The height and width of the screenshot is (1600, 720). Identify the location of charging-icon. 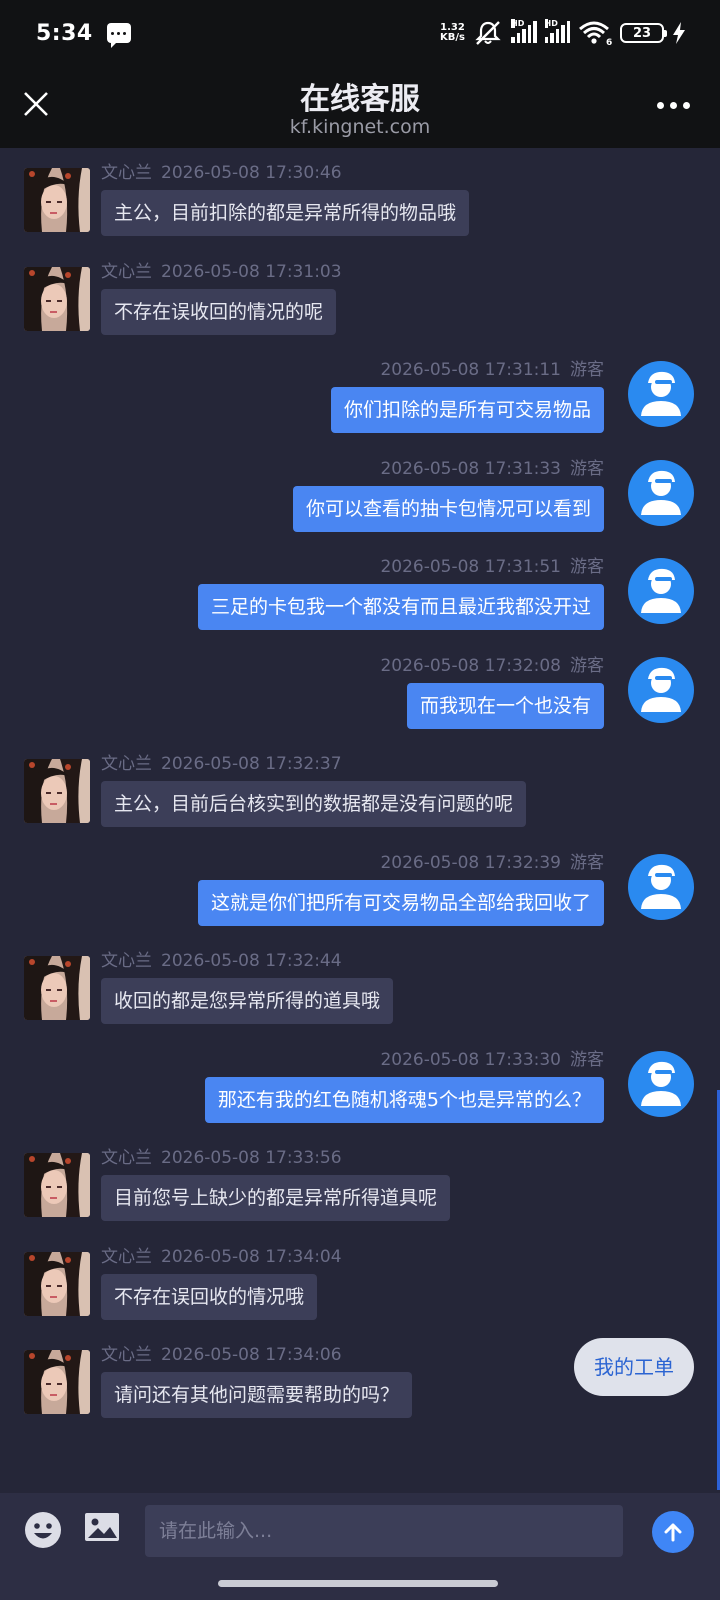
(679, 33).